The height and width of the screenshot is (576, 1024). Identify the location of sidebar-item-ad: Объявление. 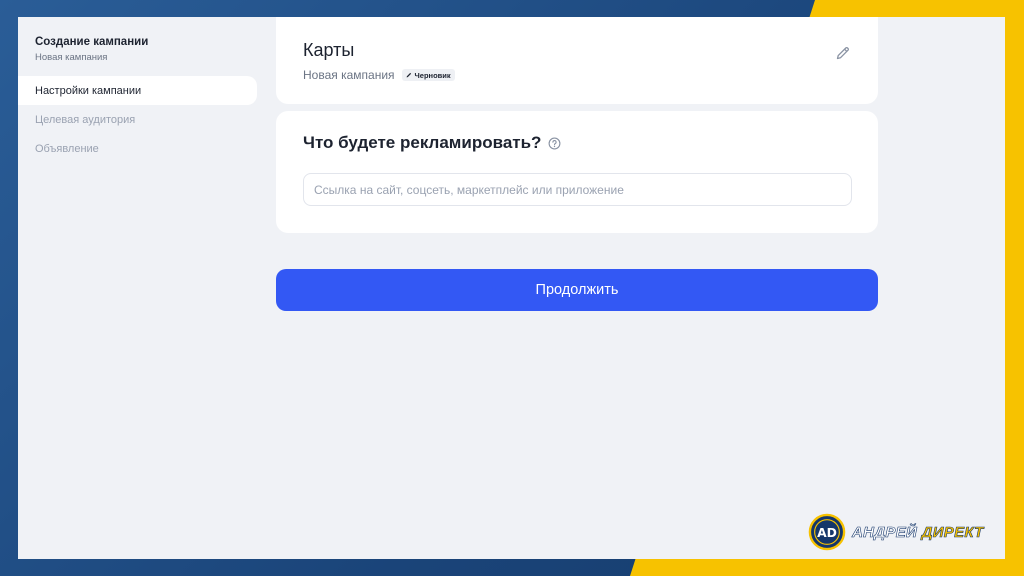
(137, 148).